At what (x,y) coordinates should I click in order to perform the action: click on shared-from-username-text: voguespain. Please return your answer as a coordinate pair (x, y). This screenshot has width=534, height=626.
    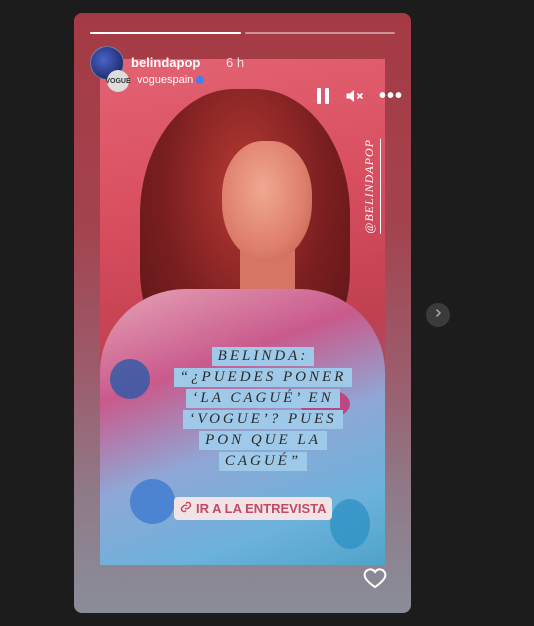
    Looking at the image, I should click on (165, 80).